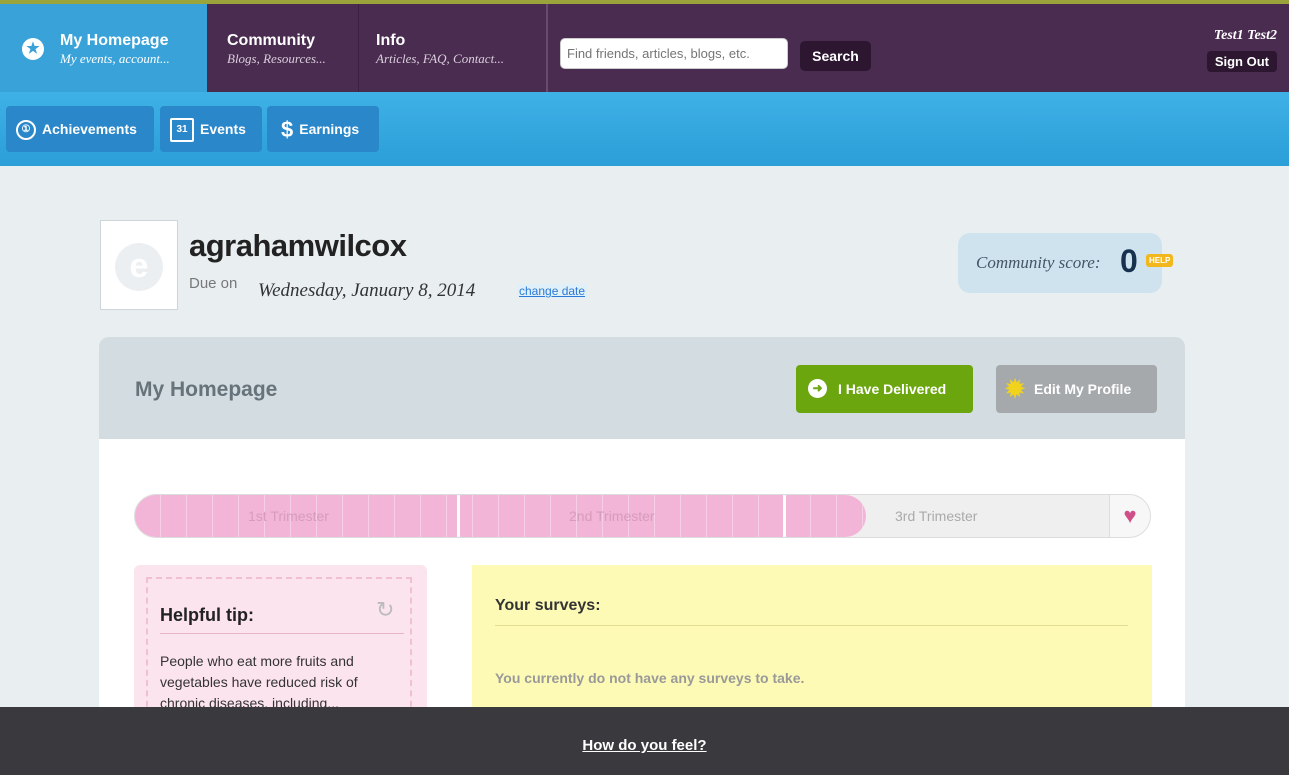 The height and width of the screenshot is (775, 1289). Describe the element at coordinates (644, 129) in the screenshot. I see `sub-navigation-bar: ① Achievements 31 Events $ Earnings` at that location.